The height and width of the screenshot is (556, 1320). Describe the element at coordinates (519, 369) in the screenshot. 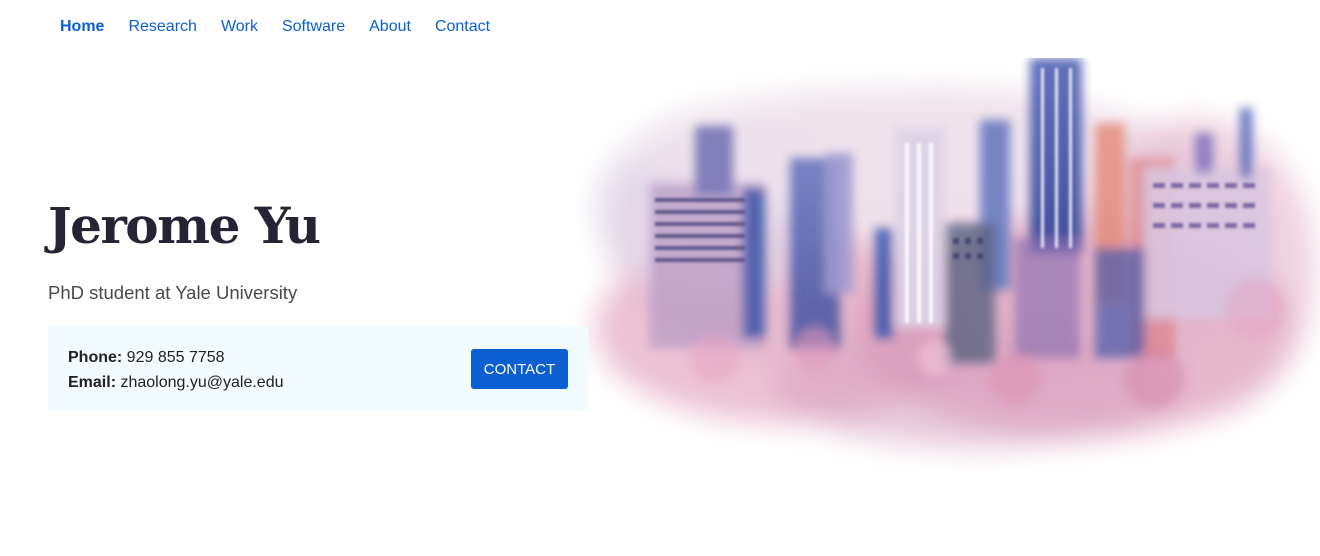

I see `contact-button: CONTACT` at that location.